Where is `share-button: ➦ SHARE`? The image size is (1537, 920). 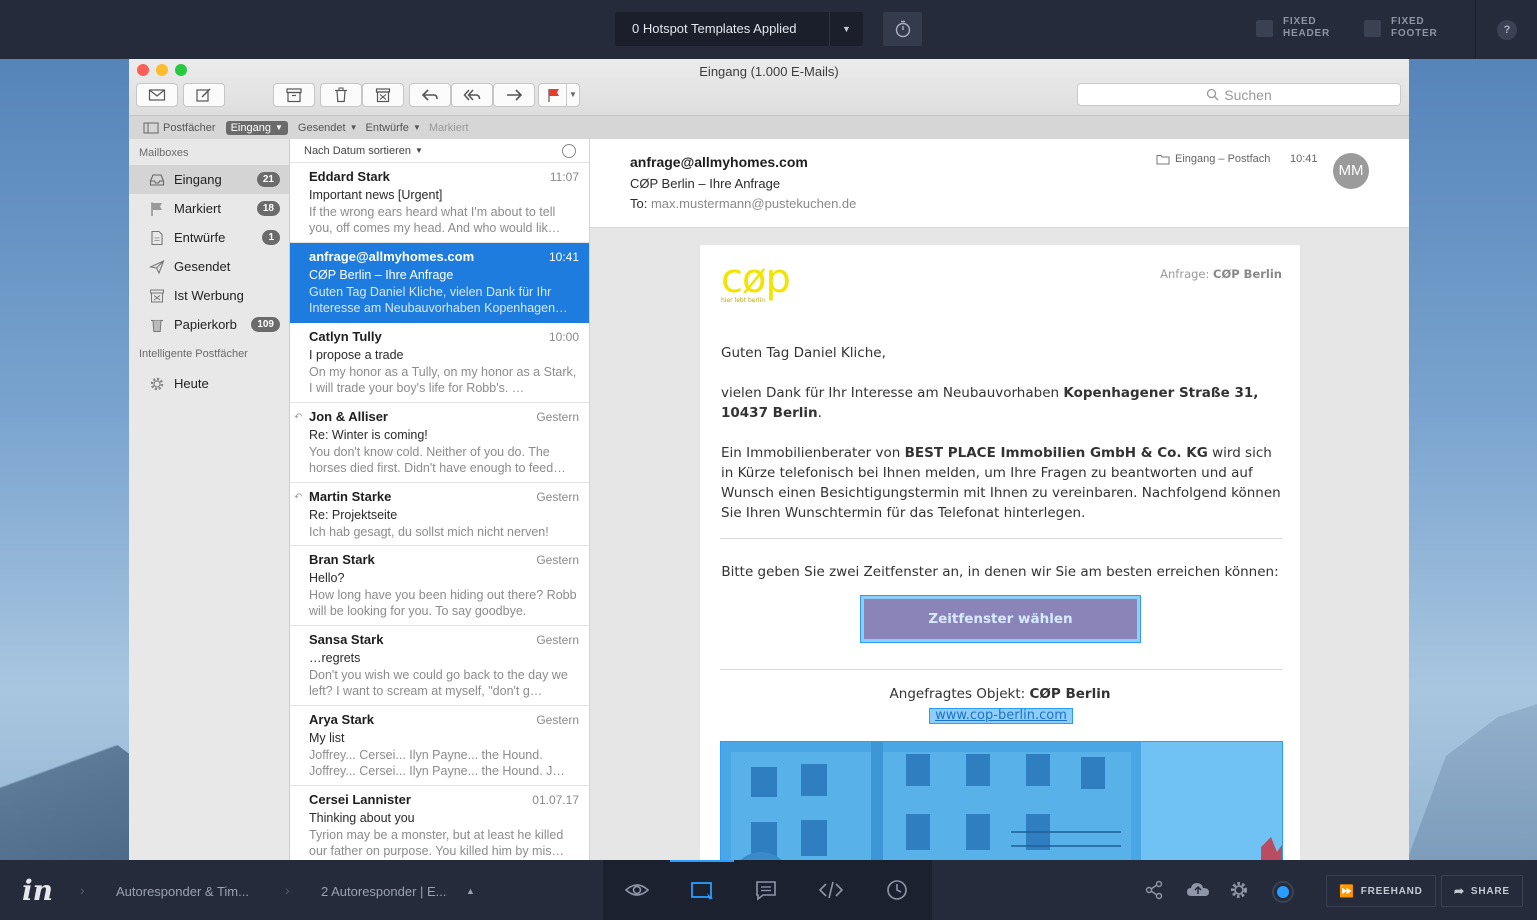 share-button: ➦ SHARE is located at coordinates (1482, 891).